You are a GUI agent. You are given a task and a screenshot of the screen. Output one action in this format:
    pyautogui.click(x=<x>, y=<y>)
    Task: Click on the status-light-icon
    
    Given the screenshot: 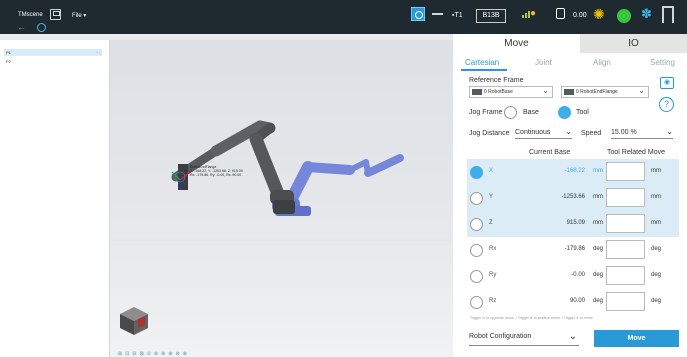 What is the action you would take?
    pyautogui.click(x=624, y=16)
    